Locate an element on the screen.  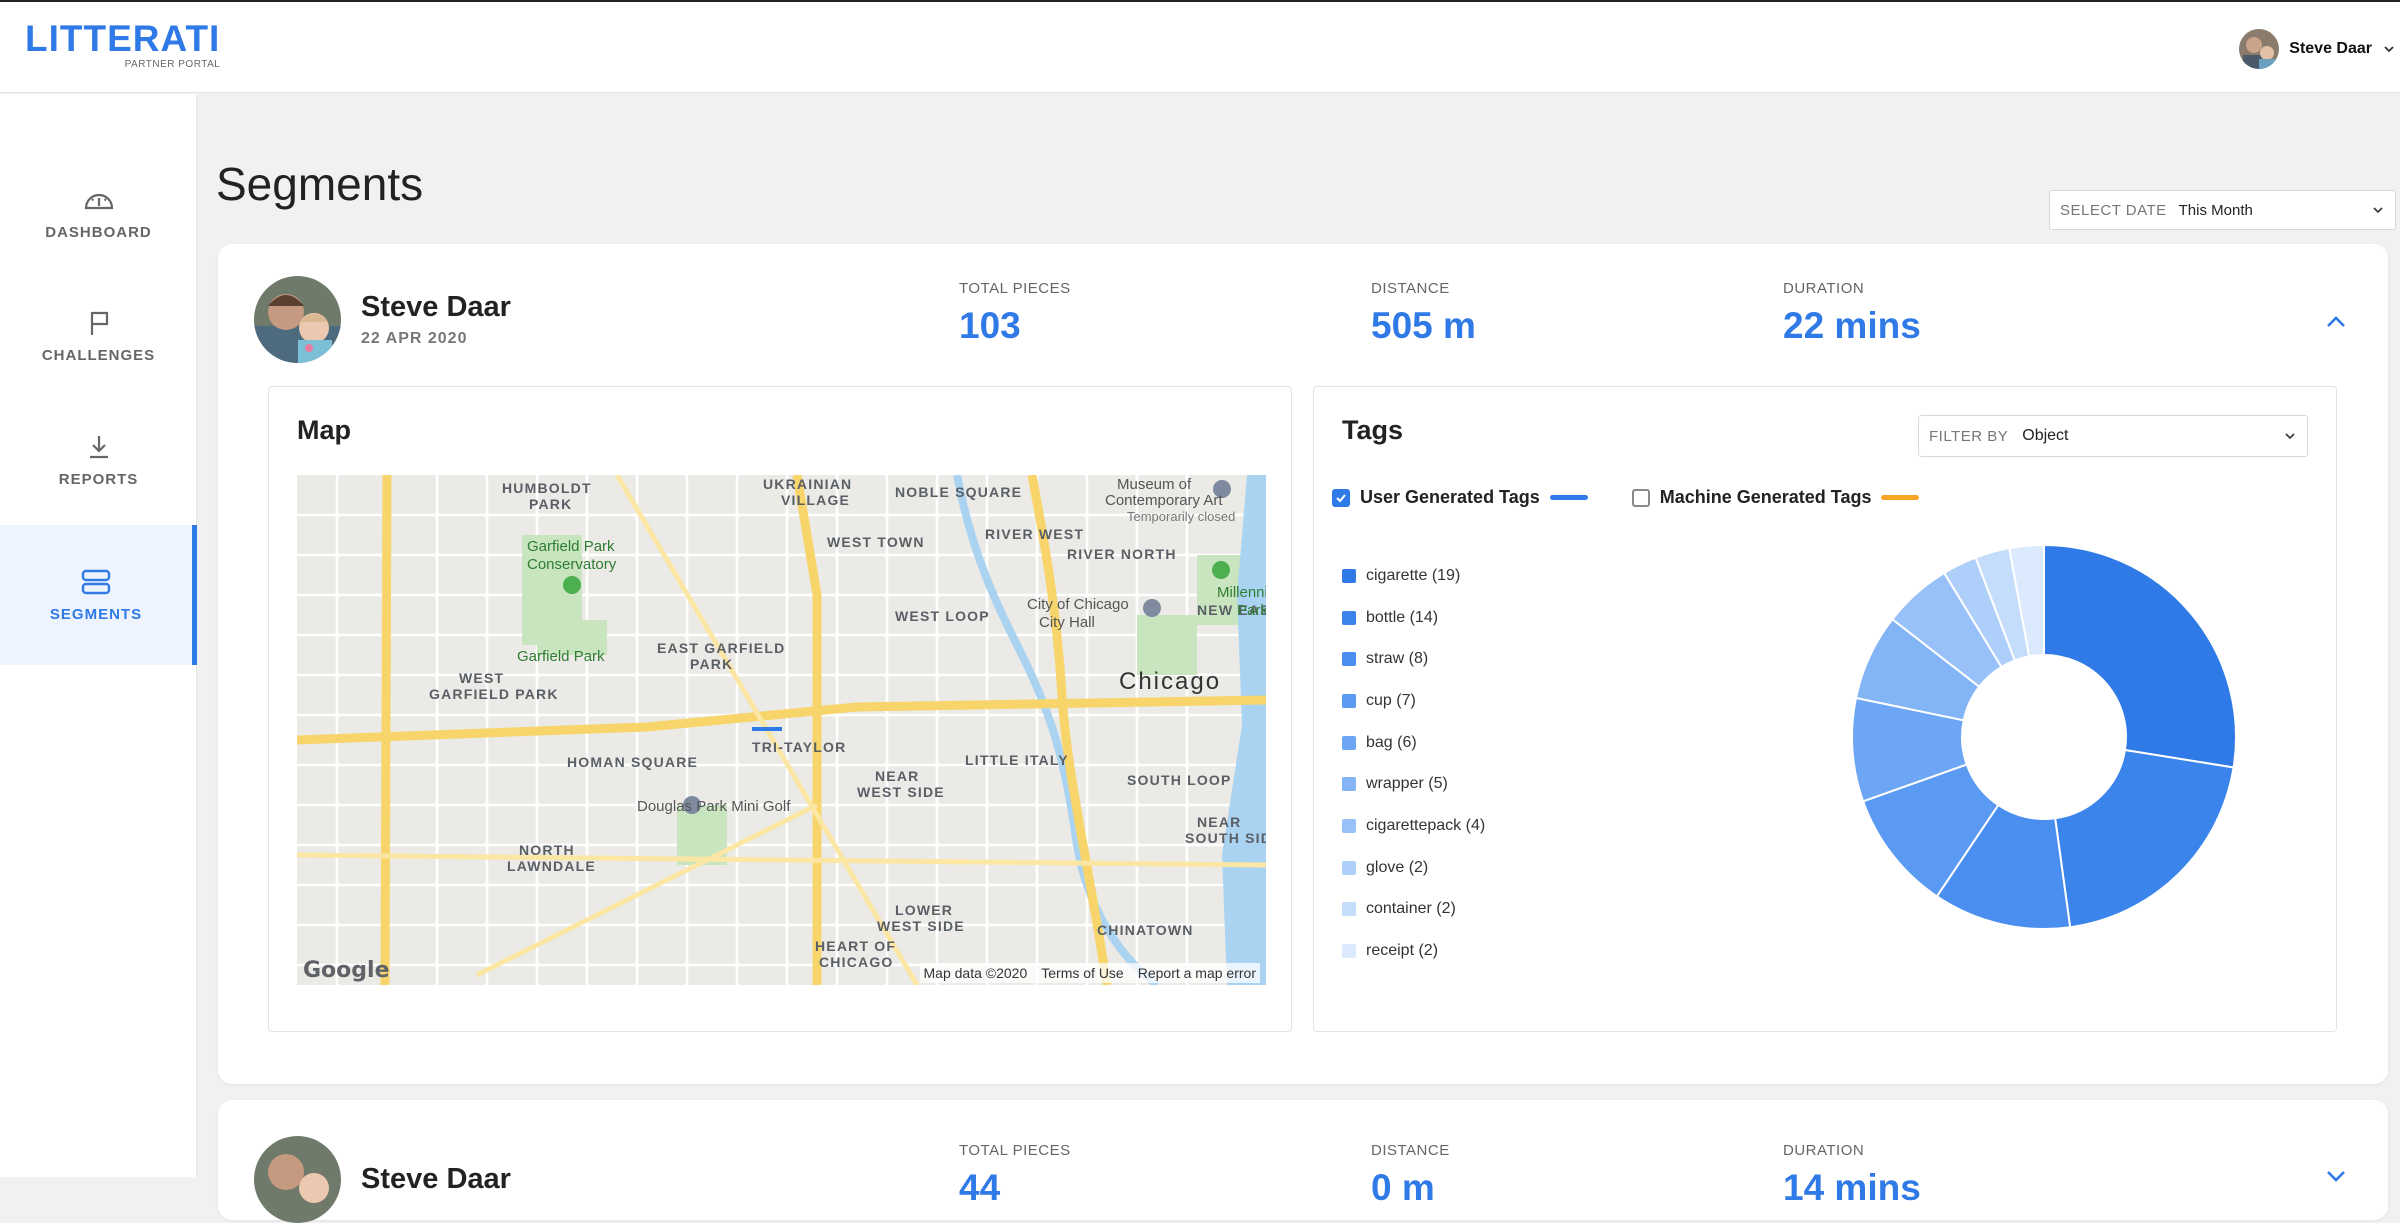
date-select-value: This Month is located at coordinates (2215, 210).